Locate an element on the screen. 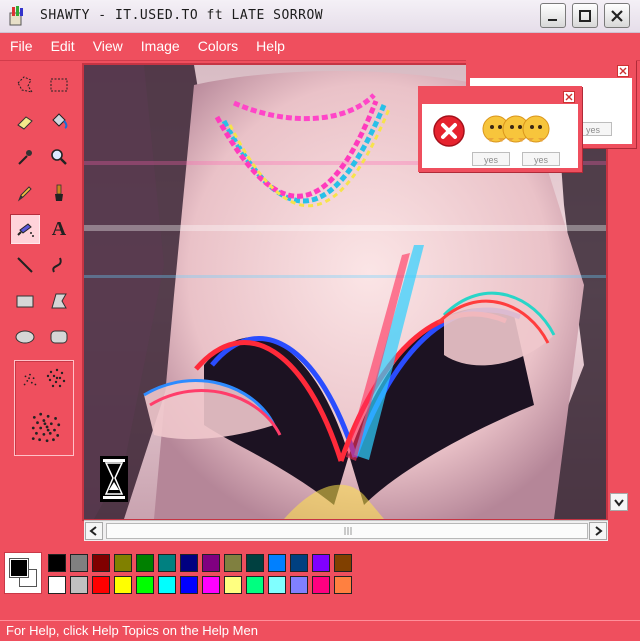 The width and height of the screenshot is (640, 641). pencil-tool is located at coordinates (25, 193).